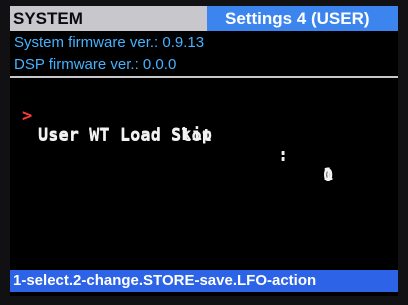  What do you see at coordinates (204, 77) in the screenshot?
I see `divider` at bounding box center [204, 77].